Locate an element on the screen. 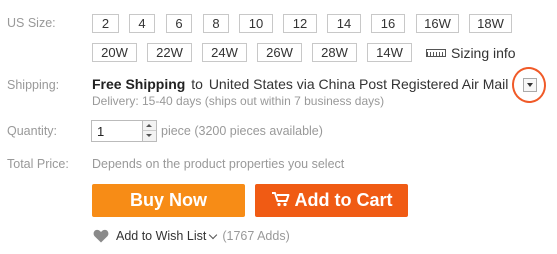 The height and width of the screenshot is (254, 557). wishlist-row: Add to Wish List (1767 Adds) is located at coordinates (191, 236).